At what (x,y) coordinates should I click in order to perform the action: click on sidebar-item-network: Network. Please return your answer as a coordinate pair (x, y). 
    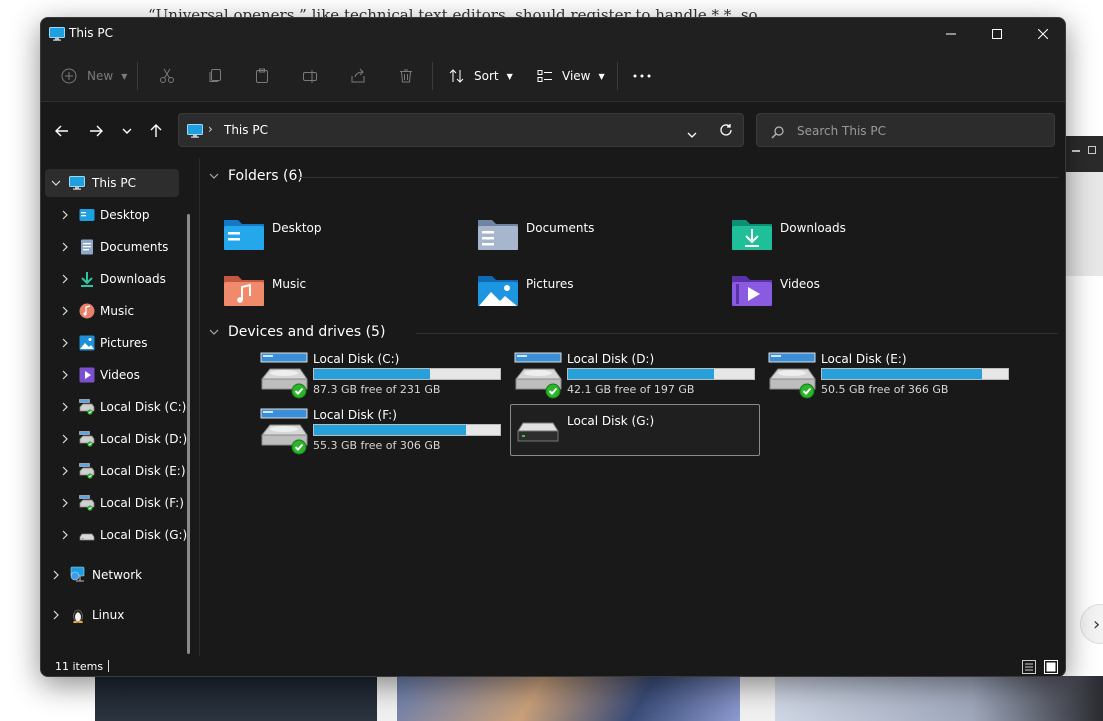
    Looking at the image, I should click on (112, 575).